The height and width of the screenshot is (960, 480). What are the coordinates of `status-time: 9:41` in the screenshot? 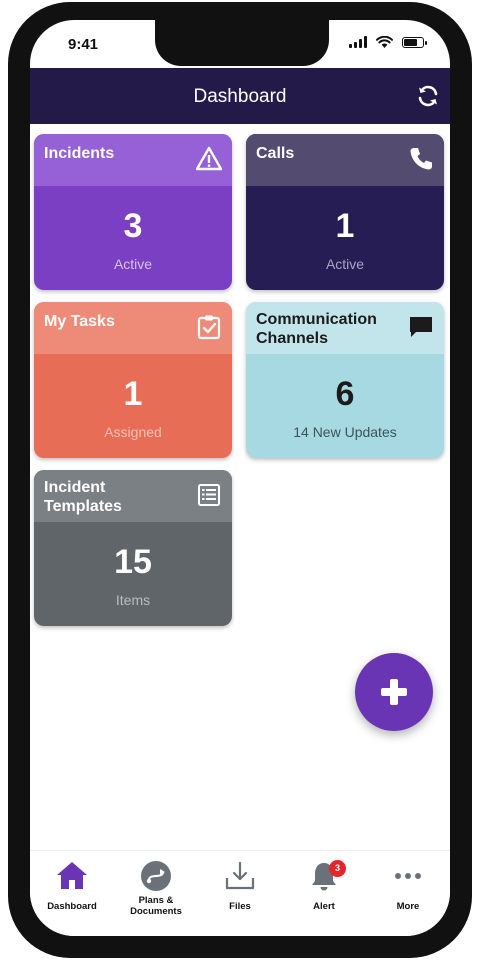 It's located at (83, 44).